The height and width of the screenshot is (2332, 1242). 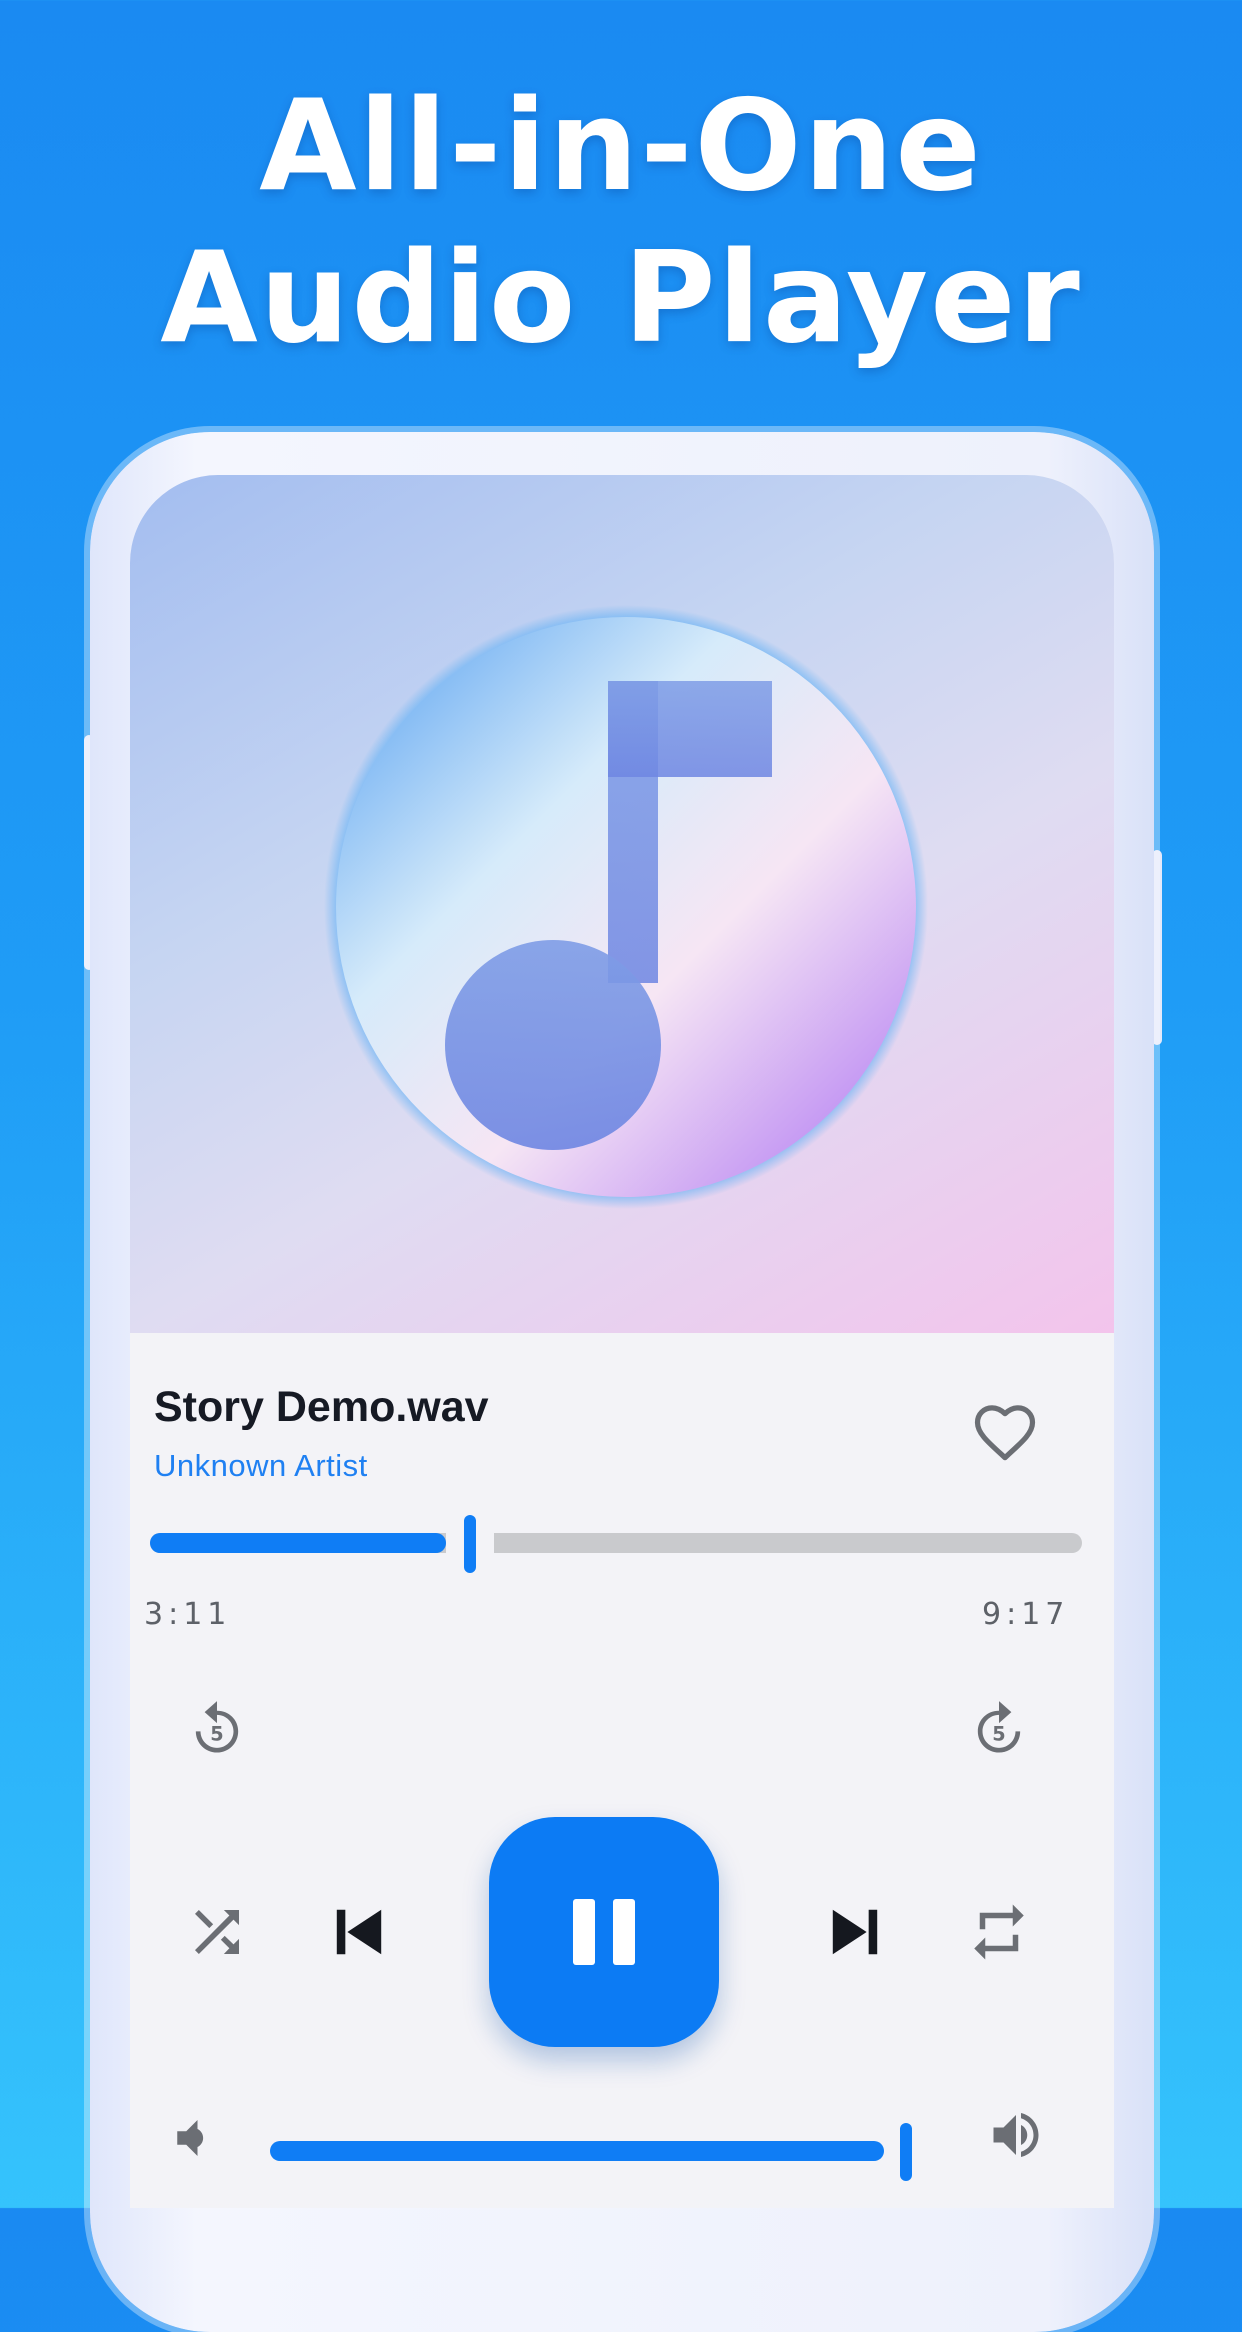 I want to click on heart-outline-icon, so click(x=1005, y=1433).